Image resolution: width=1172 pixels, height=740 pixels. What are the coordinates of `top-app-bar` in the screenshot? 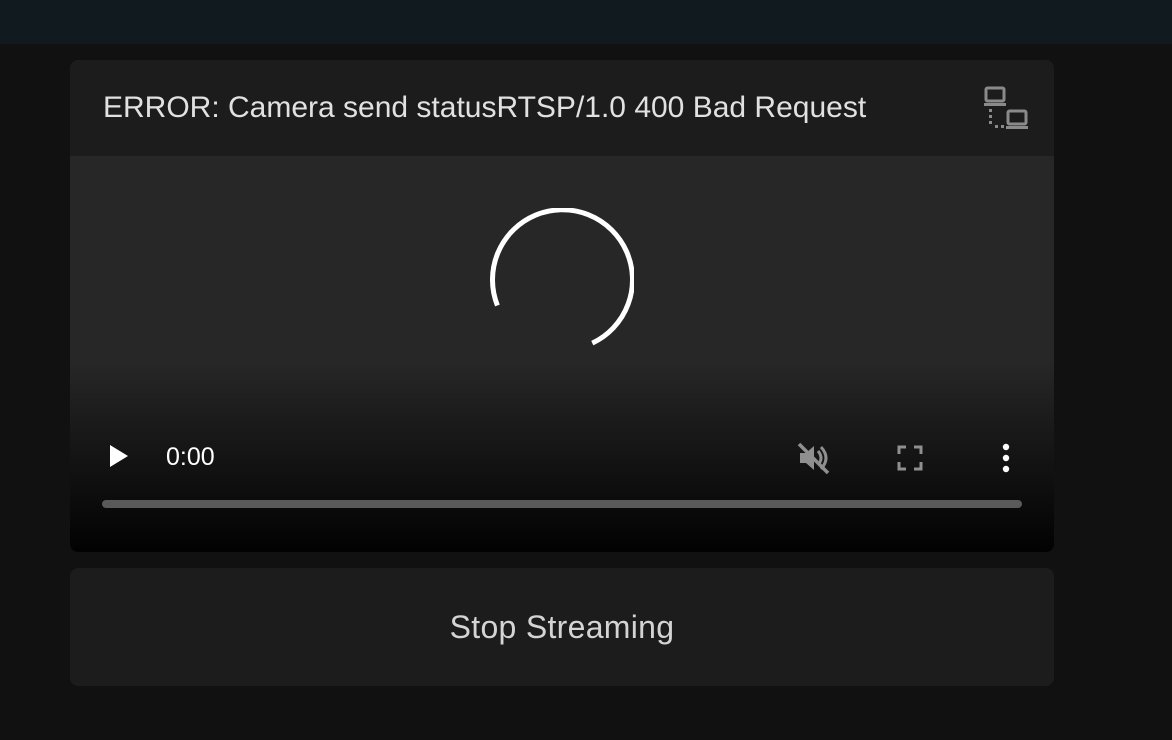 It's located at (586, 22).